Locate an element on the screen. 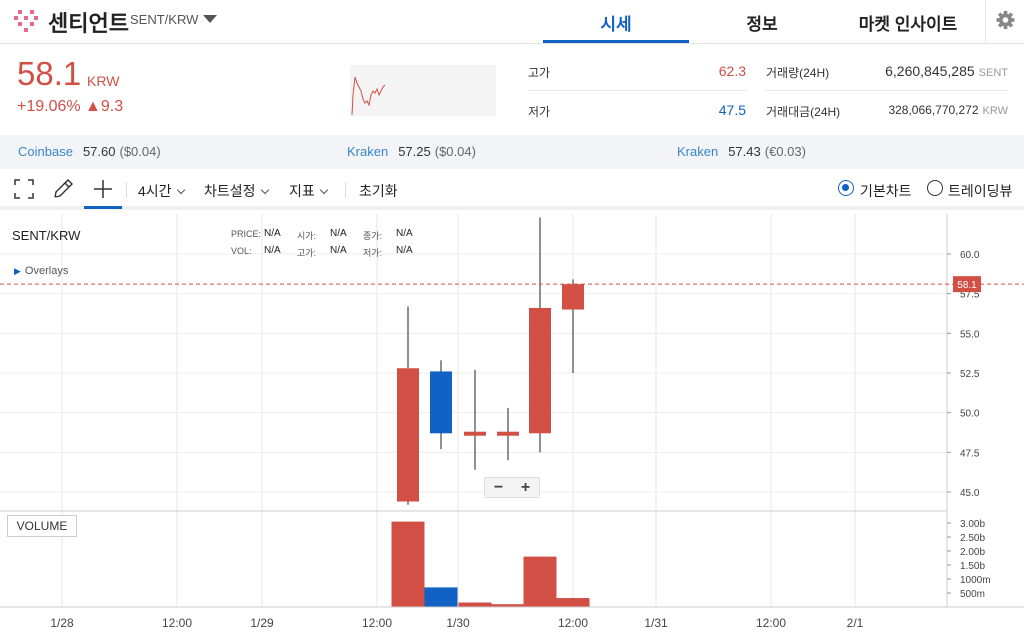  amount-24h: 328,066,770,272 KRW is located at coordinates (927, 110).